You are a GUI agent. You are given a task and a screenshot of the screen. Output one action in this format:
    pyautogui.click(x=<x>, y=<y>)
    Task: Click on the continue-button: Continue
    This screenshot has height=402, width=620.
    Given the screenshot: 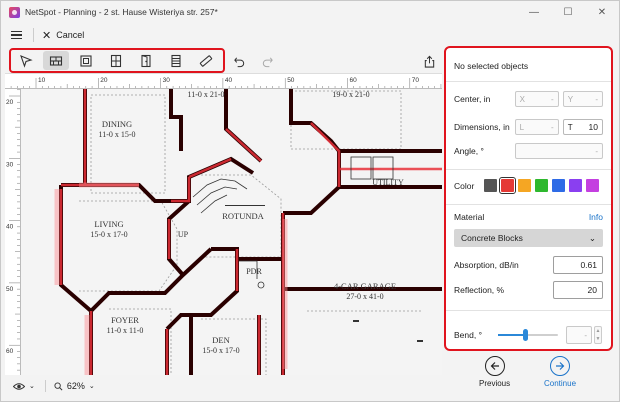 What is the action you would take?
    pyautogui.click(x=560, y=372)
    